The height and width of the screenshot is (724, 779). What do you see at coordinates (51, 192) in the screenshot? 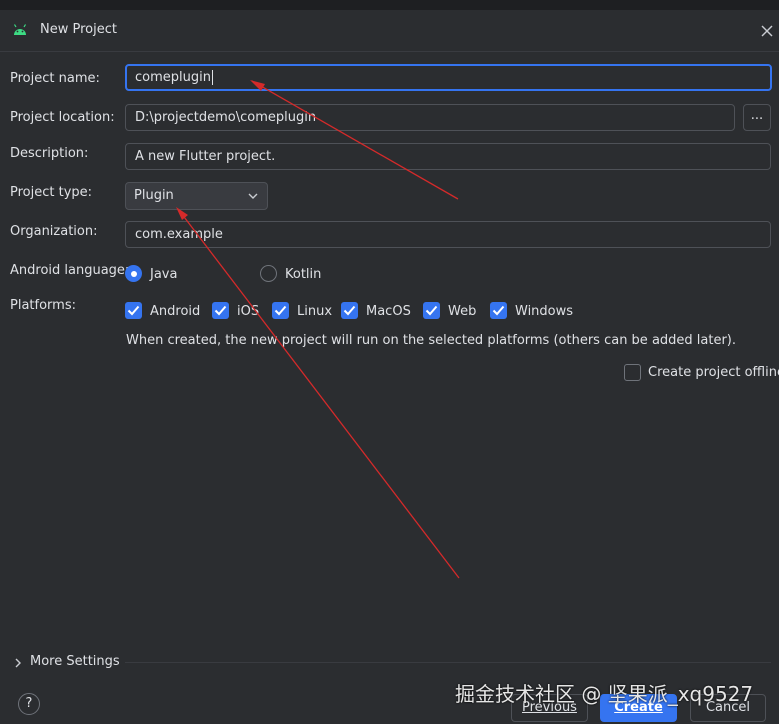
I see `project-type-label: Project type:` at bounding box center [51, 192].